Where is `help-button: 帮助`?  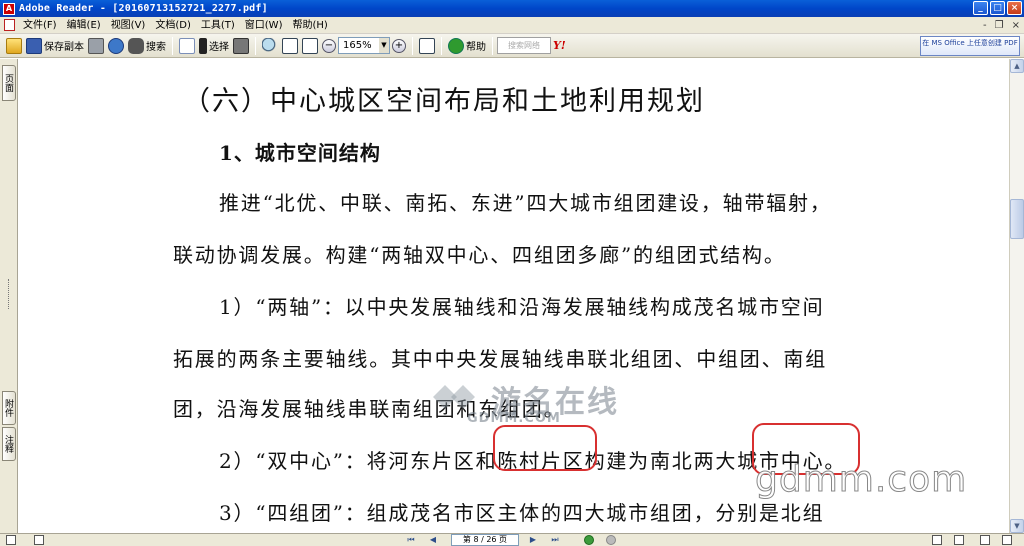
help-button: 帮助 is located at coordinates (467, 46).